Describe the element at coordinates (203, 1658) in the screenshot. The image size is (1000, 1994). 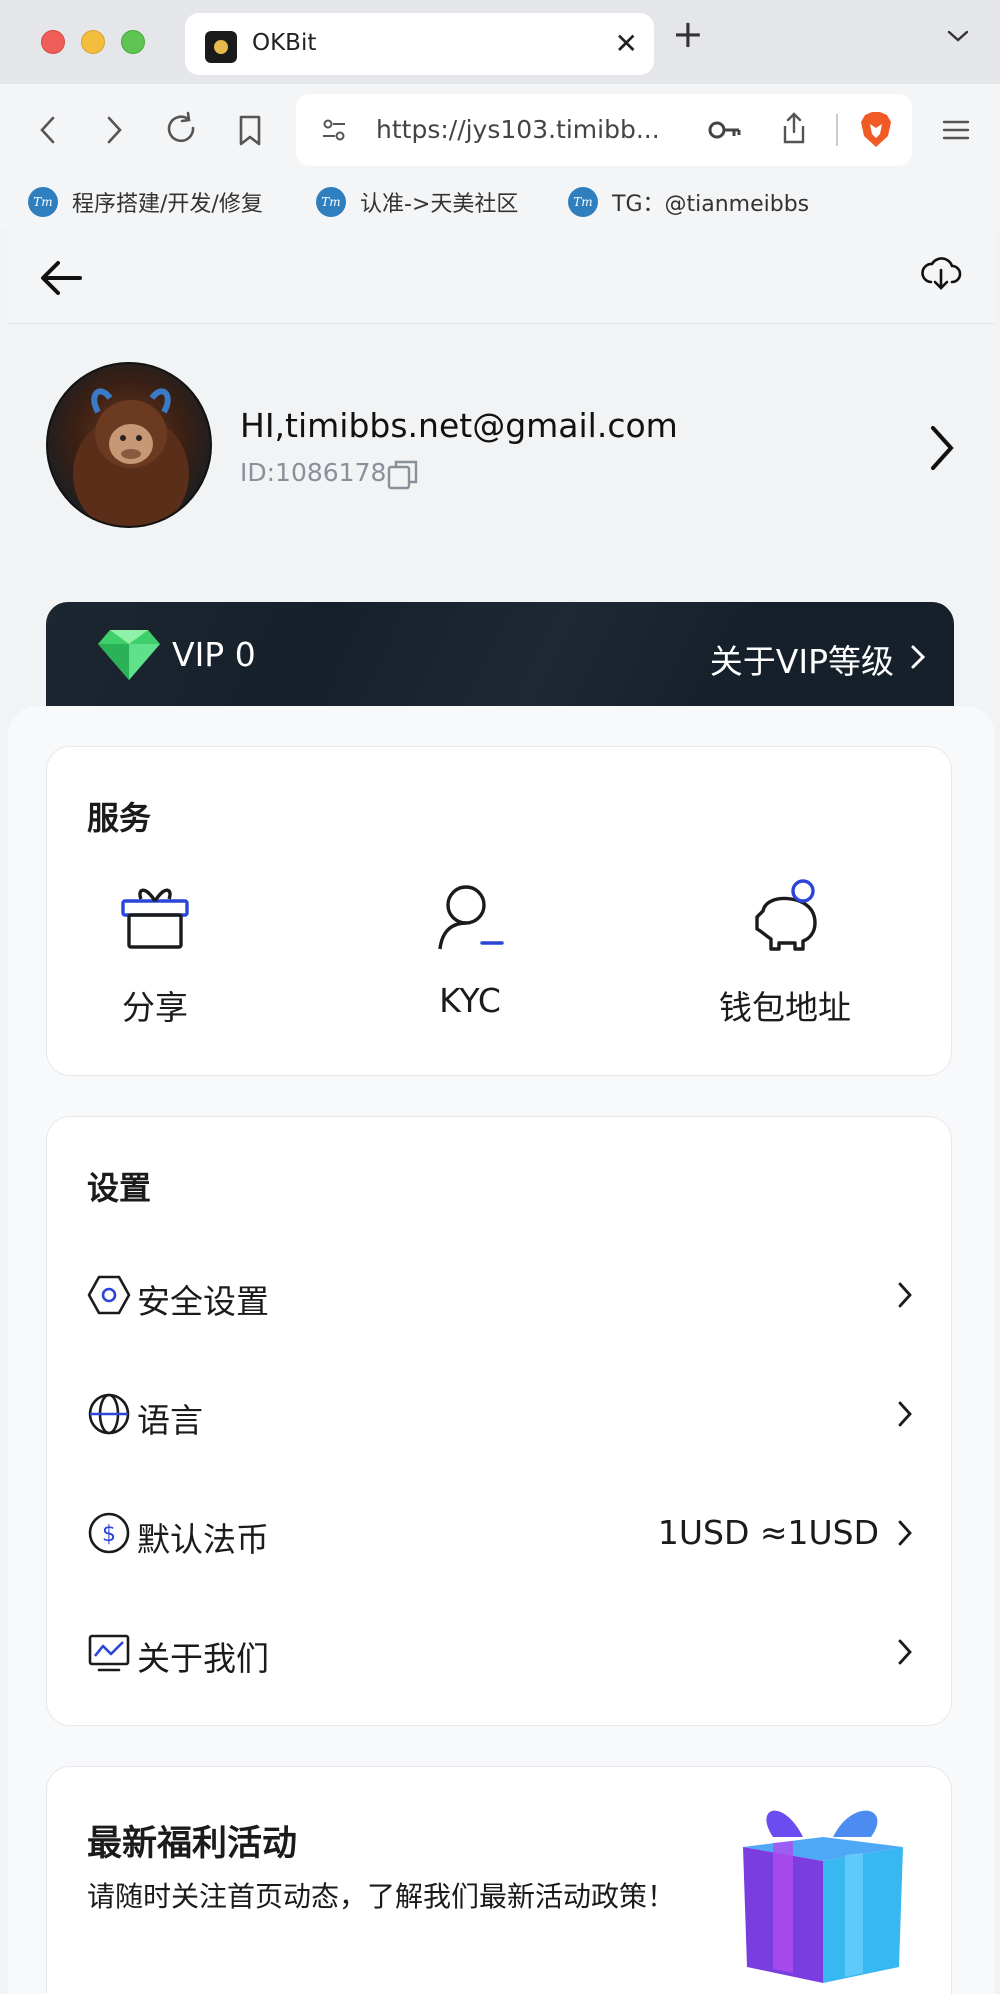
I see `settings-label: 关于我们` at that location.